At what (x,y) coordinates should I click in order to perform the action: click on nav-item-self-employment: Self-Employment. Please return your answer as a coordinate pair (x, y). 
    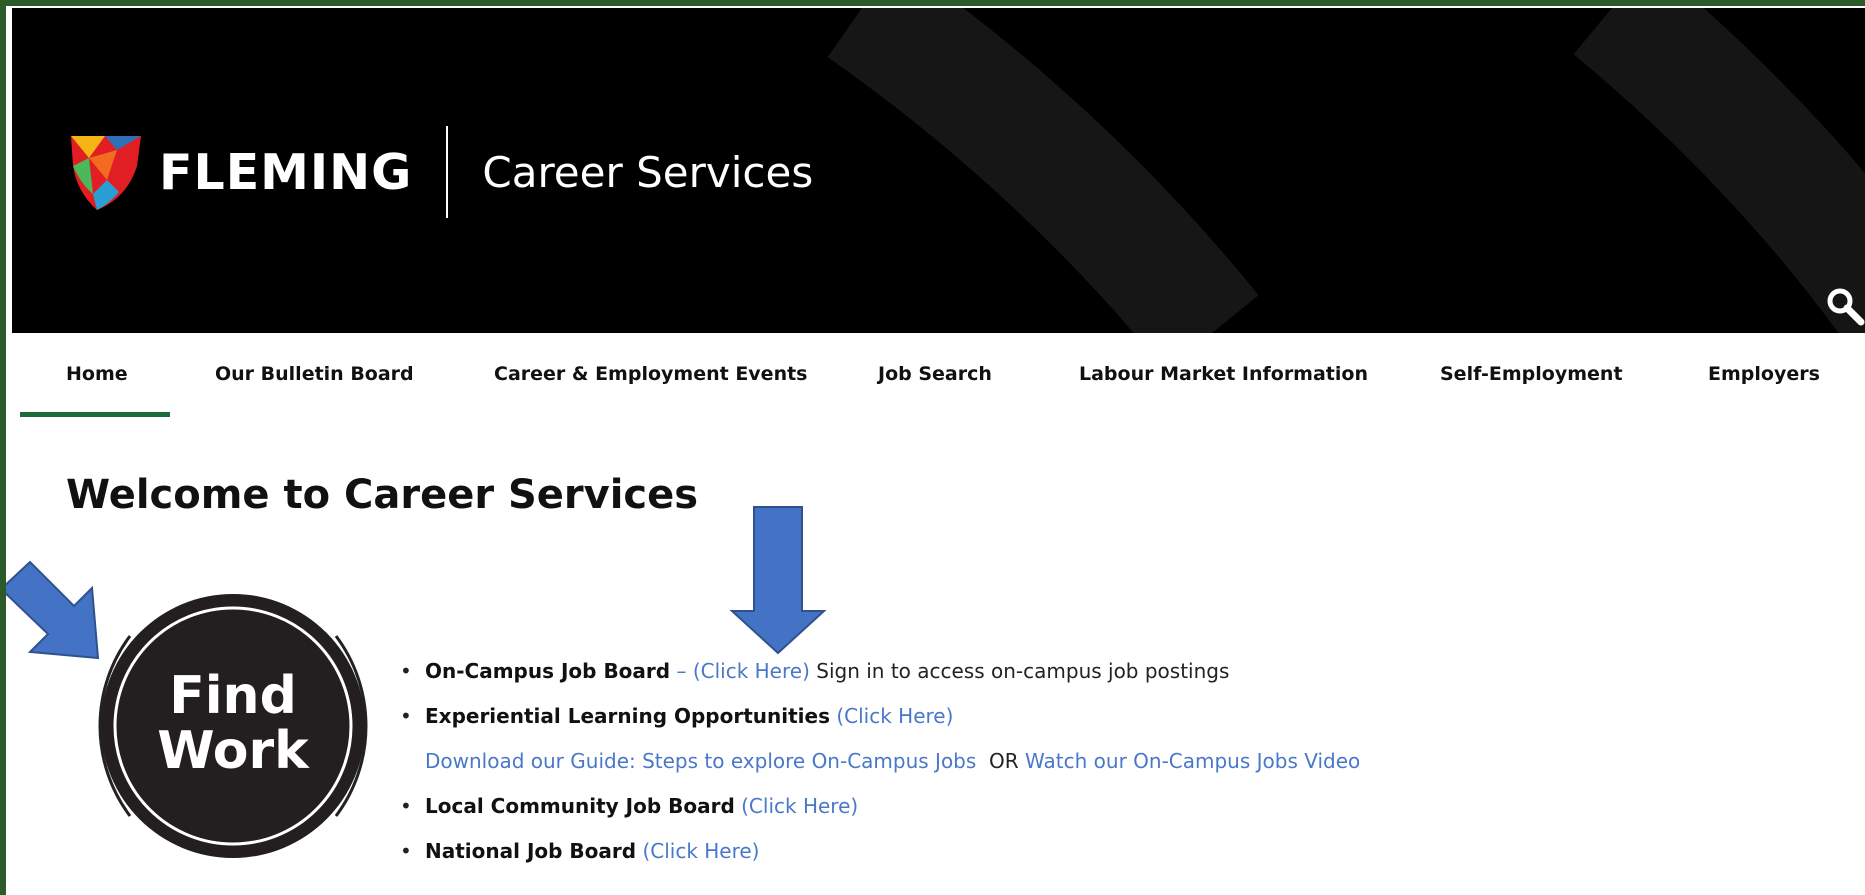
    Looking at the image, I should click on (1531, 374).